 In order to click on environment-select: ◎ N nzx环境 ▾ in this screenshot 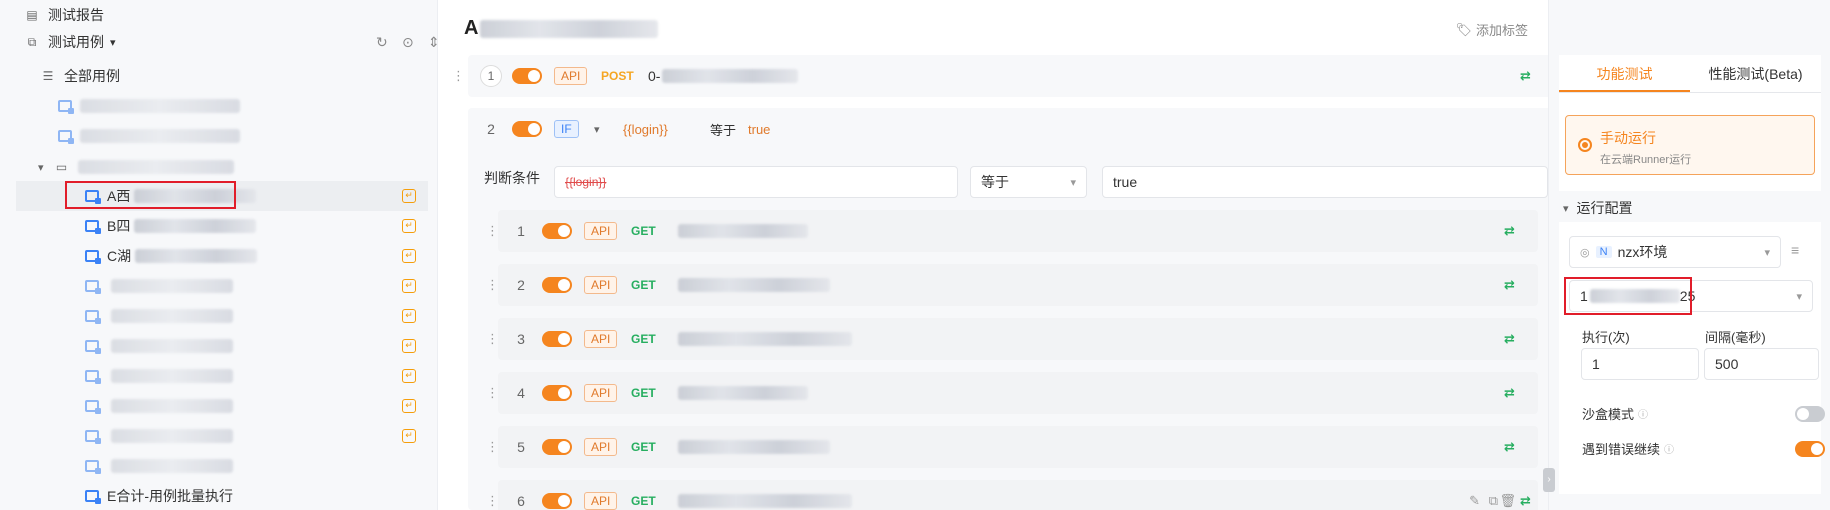, I will do `click(1675, 252)`.